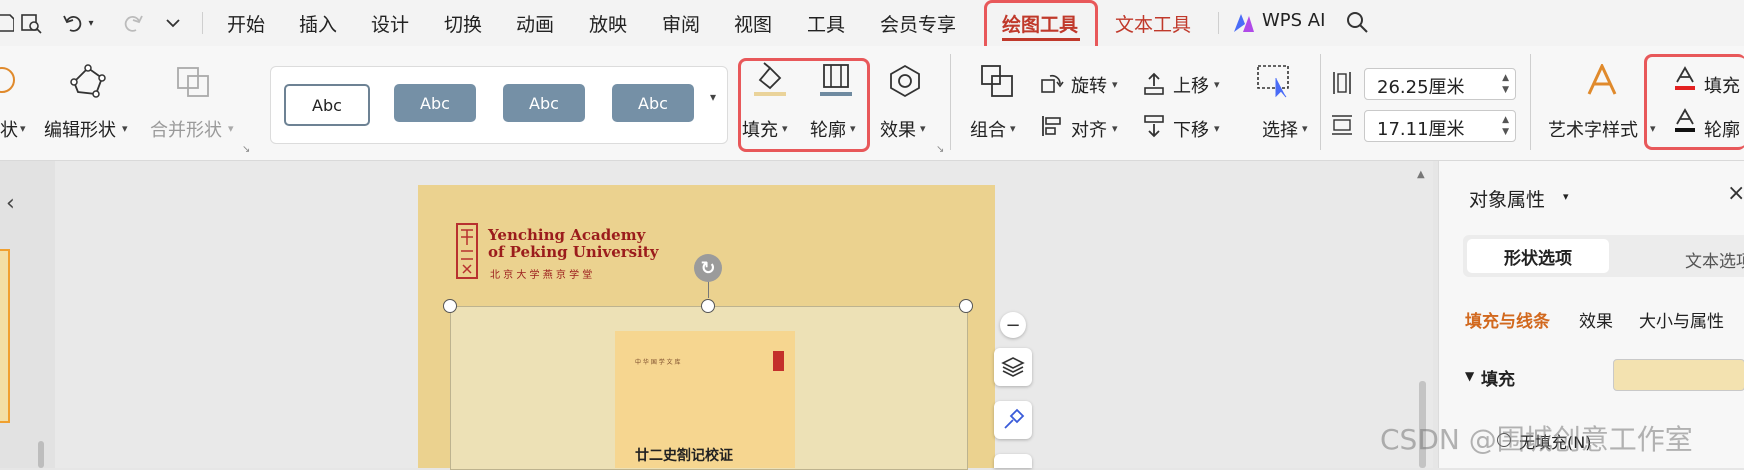 The width and height of the screenshot is (1744, 470). What do you see at coordinates (966, 306) in the screenshot?
I see `resize-handle-top-right` at bounding box center [966, 306].